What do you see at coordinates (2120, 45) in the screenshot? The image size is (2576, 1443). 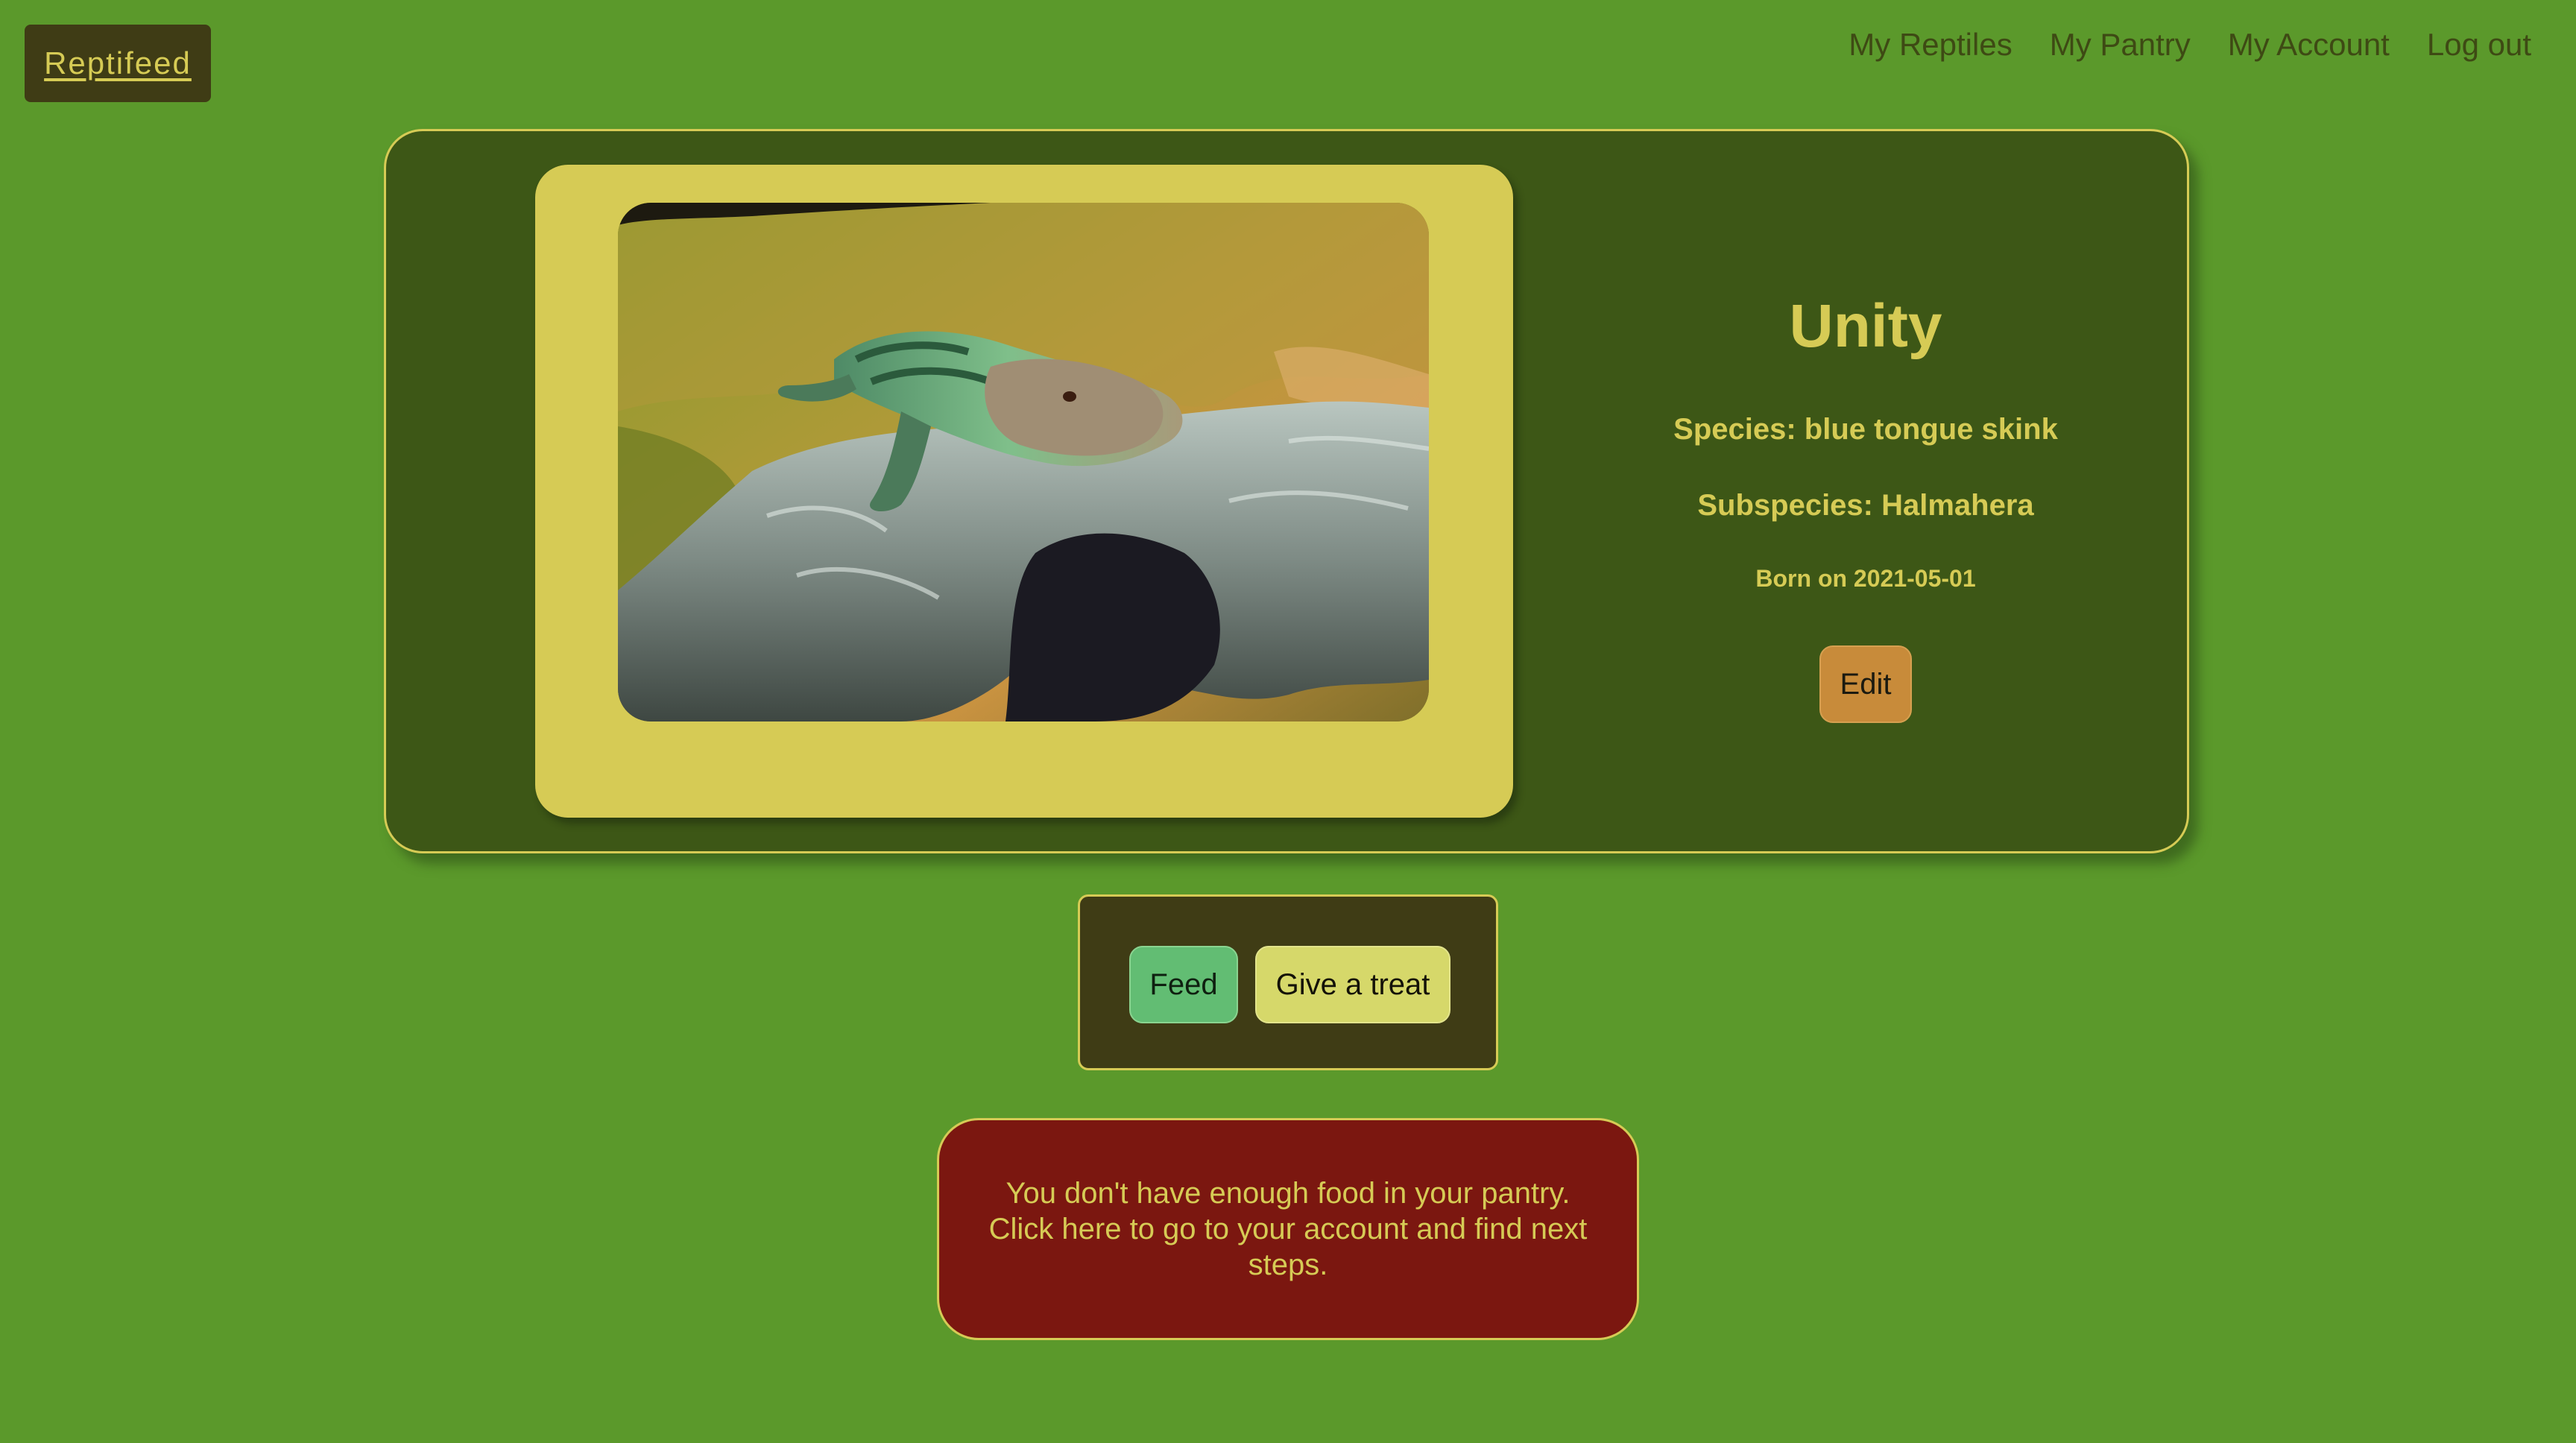 I see `nav-my-pantry: My Pantry` at bounding box center [2120, 45].